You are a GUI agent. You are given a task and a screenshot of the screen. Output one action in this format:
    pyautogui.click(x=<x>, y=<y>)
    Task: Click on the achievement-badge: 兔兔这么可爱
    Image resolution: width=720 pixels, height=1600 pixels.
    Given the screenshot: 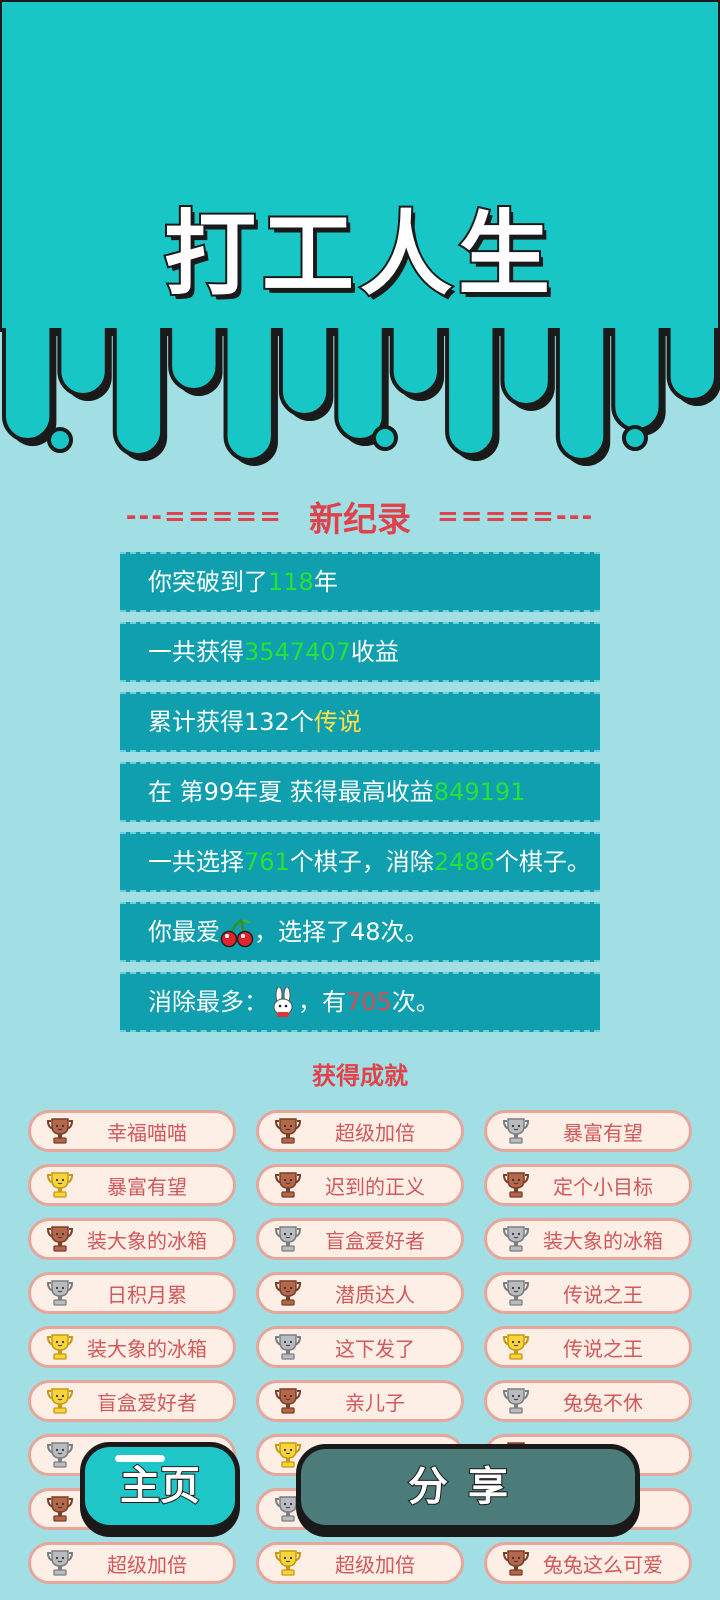 What is the action you would take?
    pyautogui.click(x=588, y=1563)
    